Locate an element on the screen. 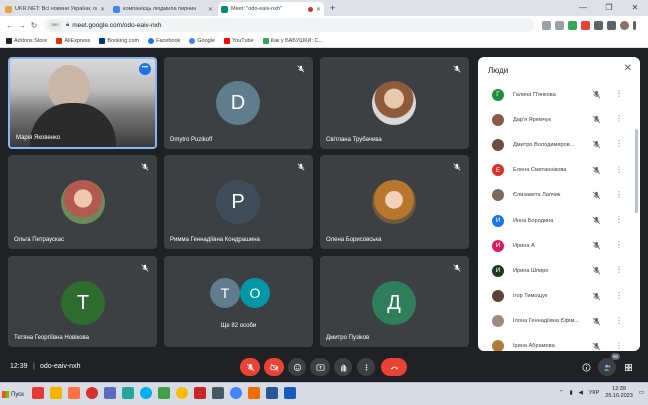 The image size is (648, 405). network-icon: ▮ is located at coordinates (571, 393).